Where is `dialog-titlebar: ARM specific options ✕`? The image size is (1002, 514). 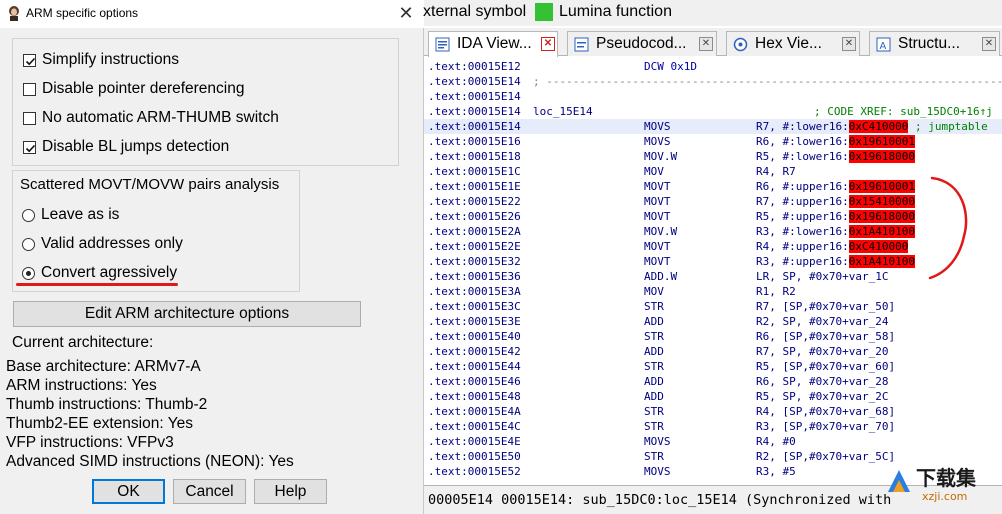
dialog-titlebar: ARM specific options ✕ is located at coordinates (212, 14).